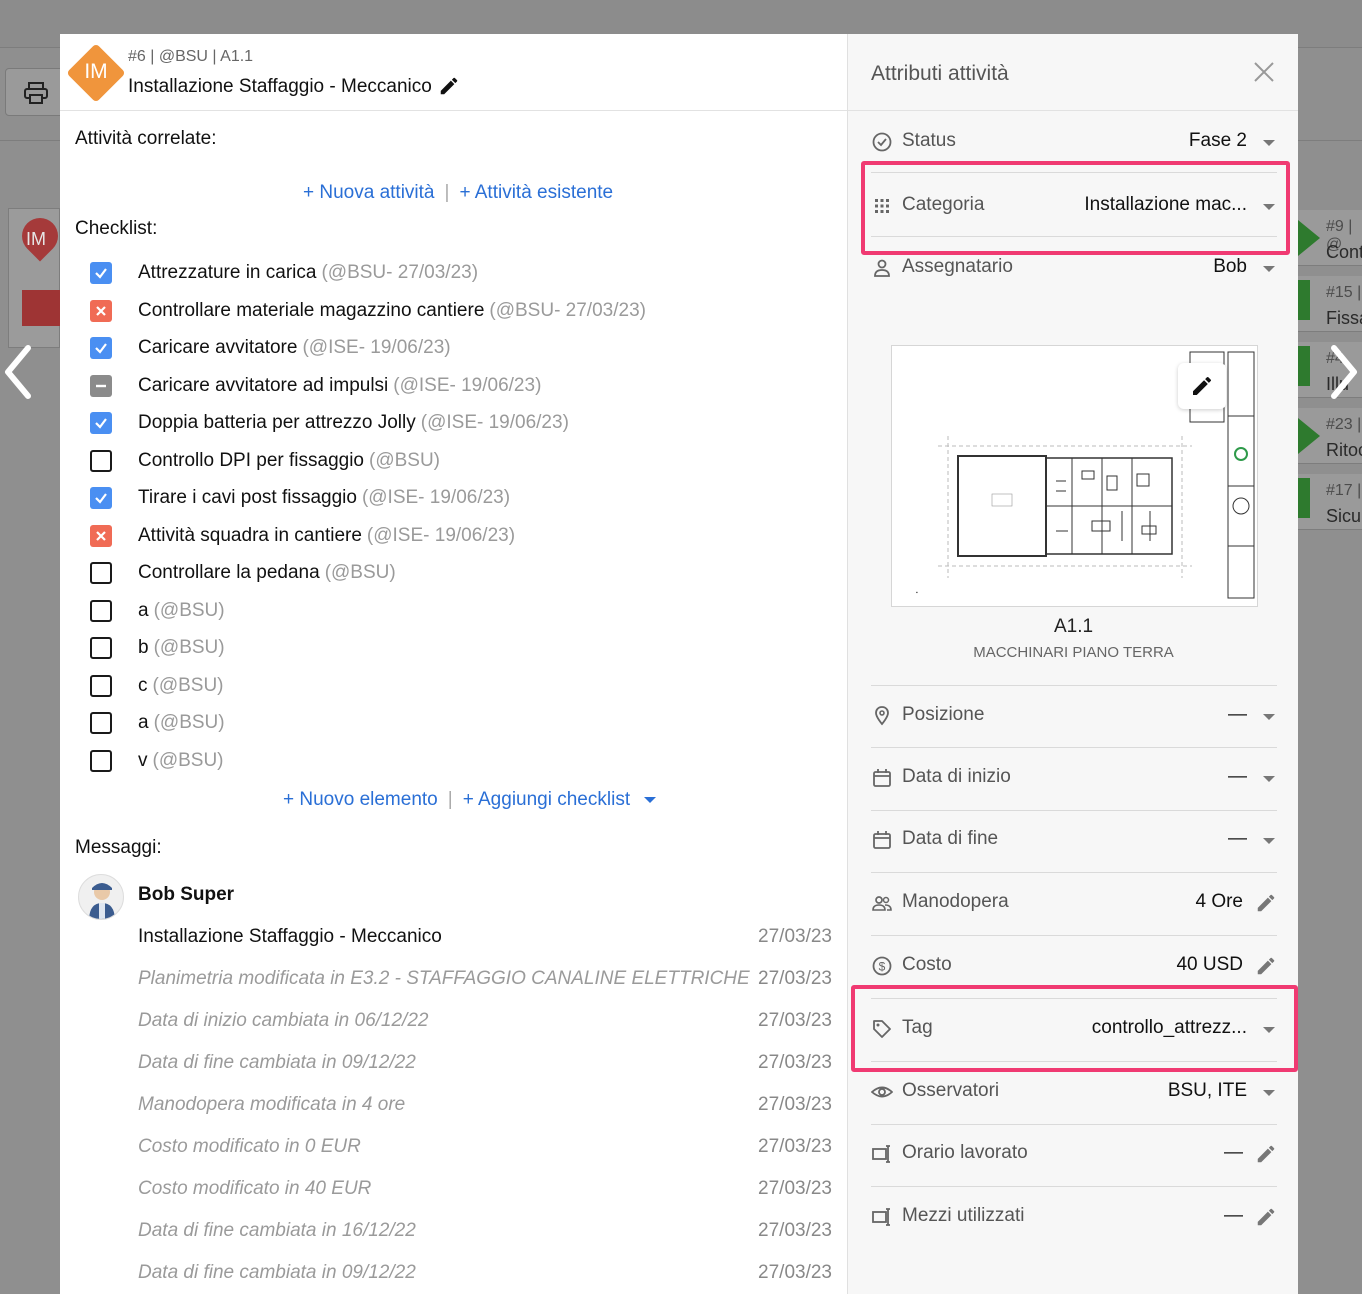 The width and height of the screenshot is (1362, 1294). I want to click on checklist-label: Checklist:, so click(116, 228).